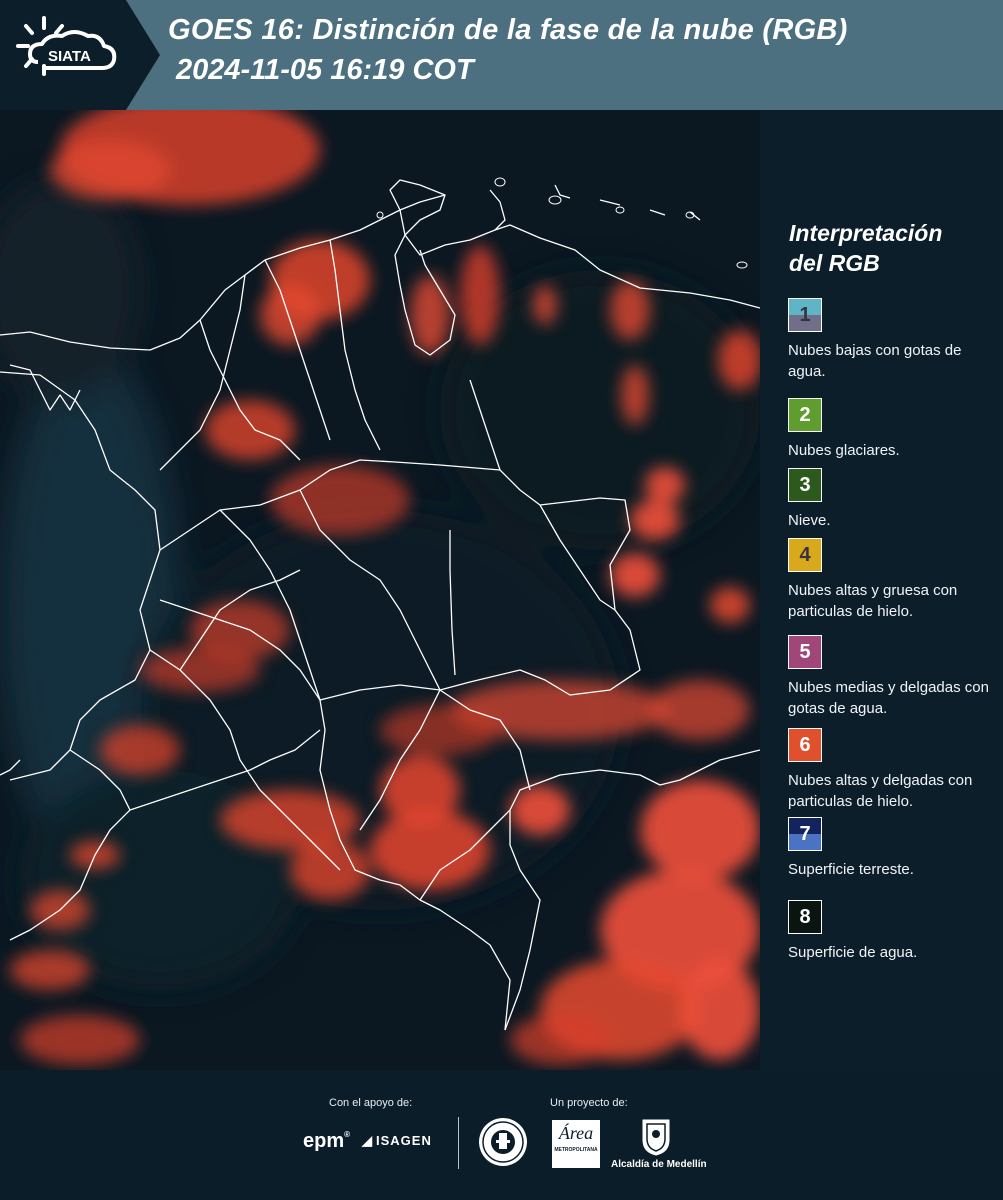 This screenshot has height=1200, width=1003. Describe the element at coordinates (458, 1143) in the screenshot. I see `footer-divider` at that location.